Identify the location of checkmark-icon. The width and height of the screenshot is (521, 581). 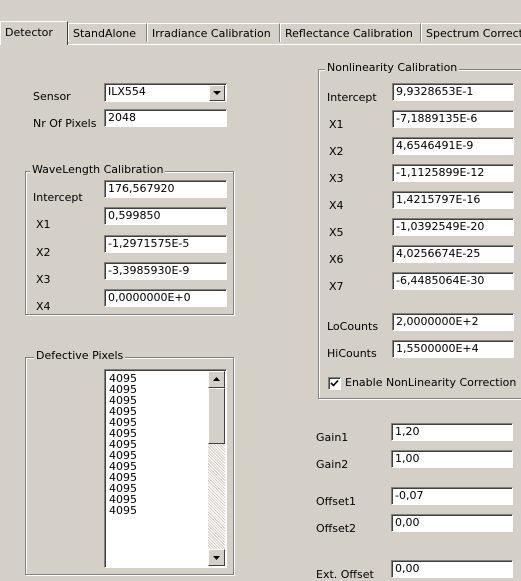
(334, 383).